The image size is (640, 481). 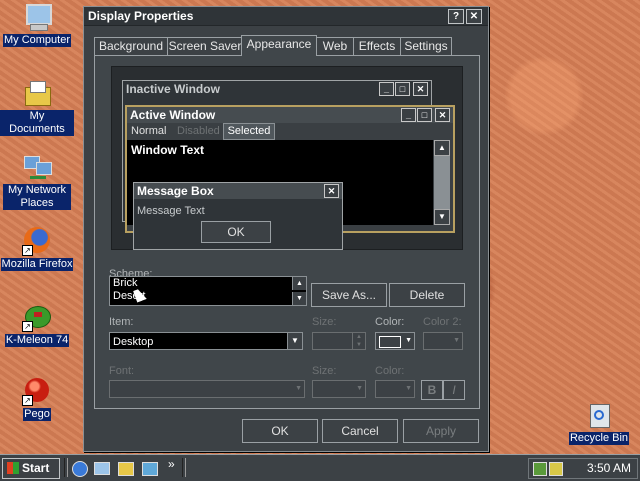 What do you see at coordinates (290, 115) in the screenshot?
I see `active-window-titlebar: Active Window _ □ ✕` at bounding box center [290, 115].